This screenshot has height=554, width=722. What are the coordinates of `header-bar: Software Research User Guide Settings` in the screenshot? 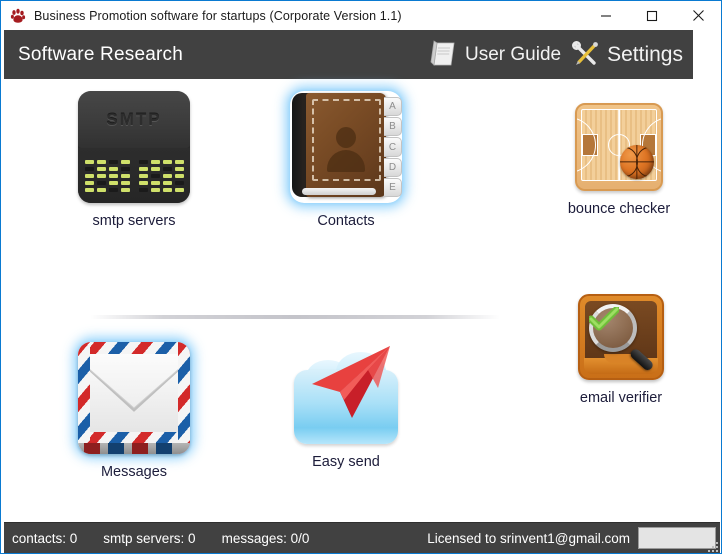 It's located at (348, 54).